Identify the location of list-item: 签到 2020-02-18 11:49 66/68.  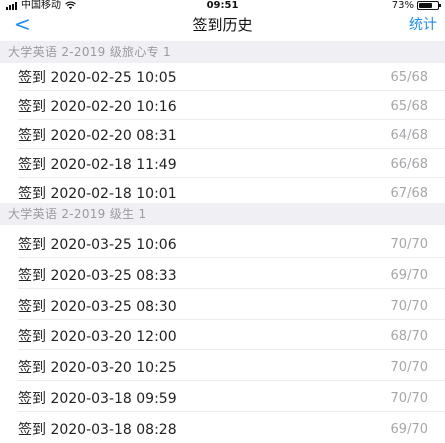
(222, 165).